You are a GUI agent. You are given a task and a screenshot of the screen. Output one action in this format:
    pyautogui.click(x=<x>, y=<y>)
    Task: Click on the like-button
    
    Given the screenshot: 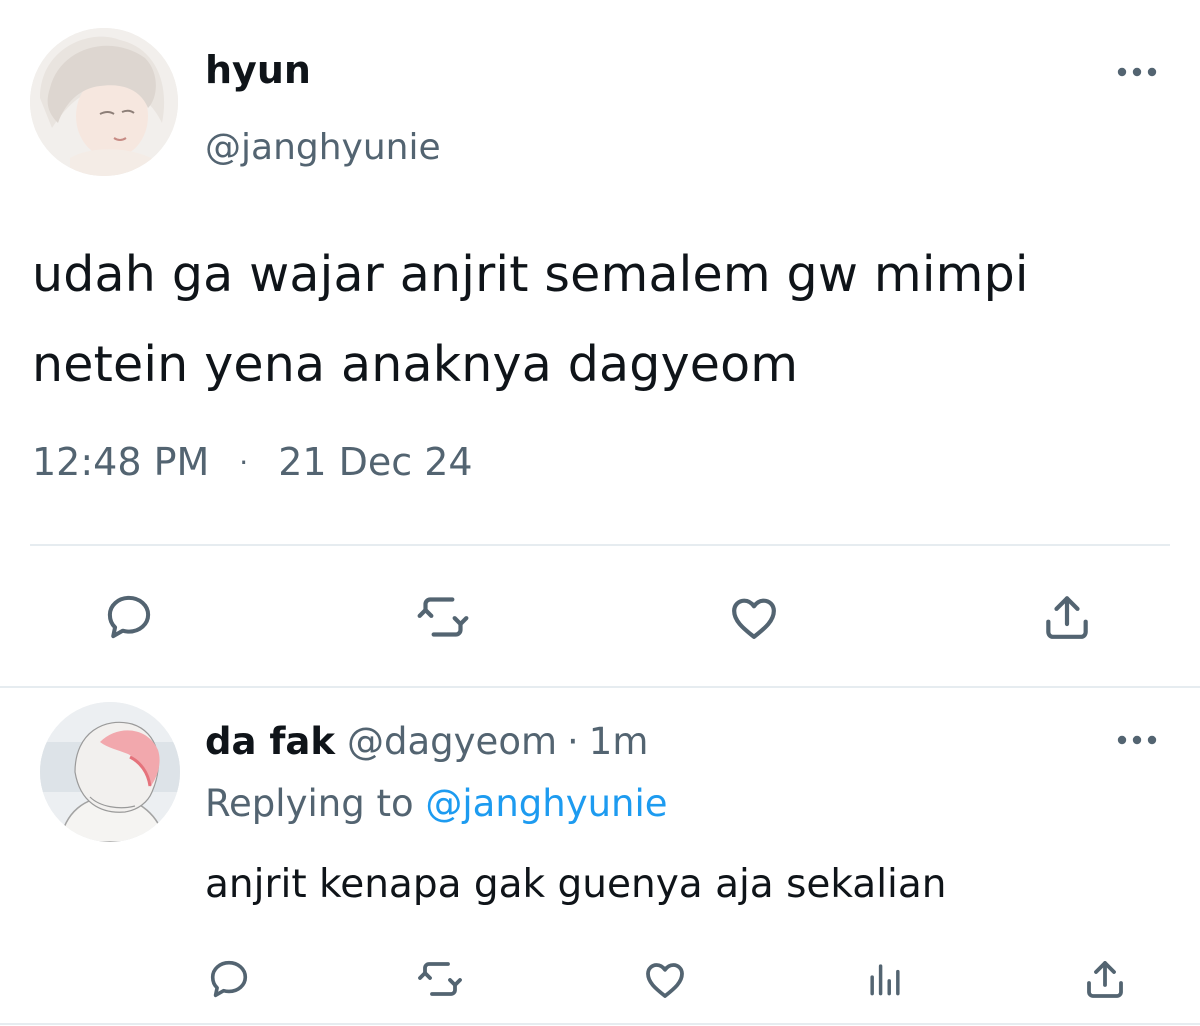 What is the action you would take?
    pyautogui.click(x=754, y=617)
    